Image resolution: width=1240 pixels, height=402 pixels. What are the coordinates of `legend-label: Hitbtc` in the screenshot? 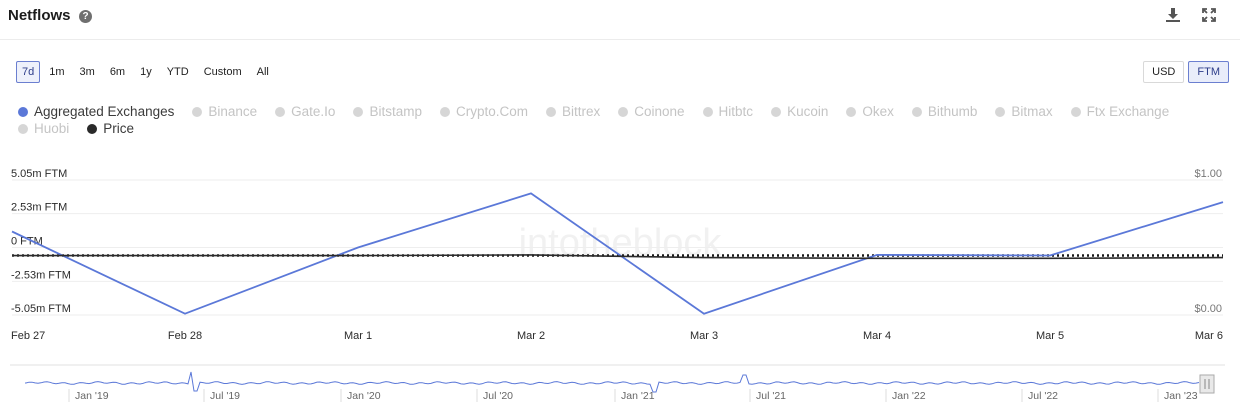 It's located at (736, 111).